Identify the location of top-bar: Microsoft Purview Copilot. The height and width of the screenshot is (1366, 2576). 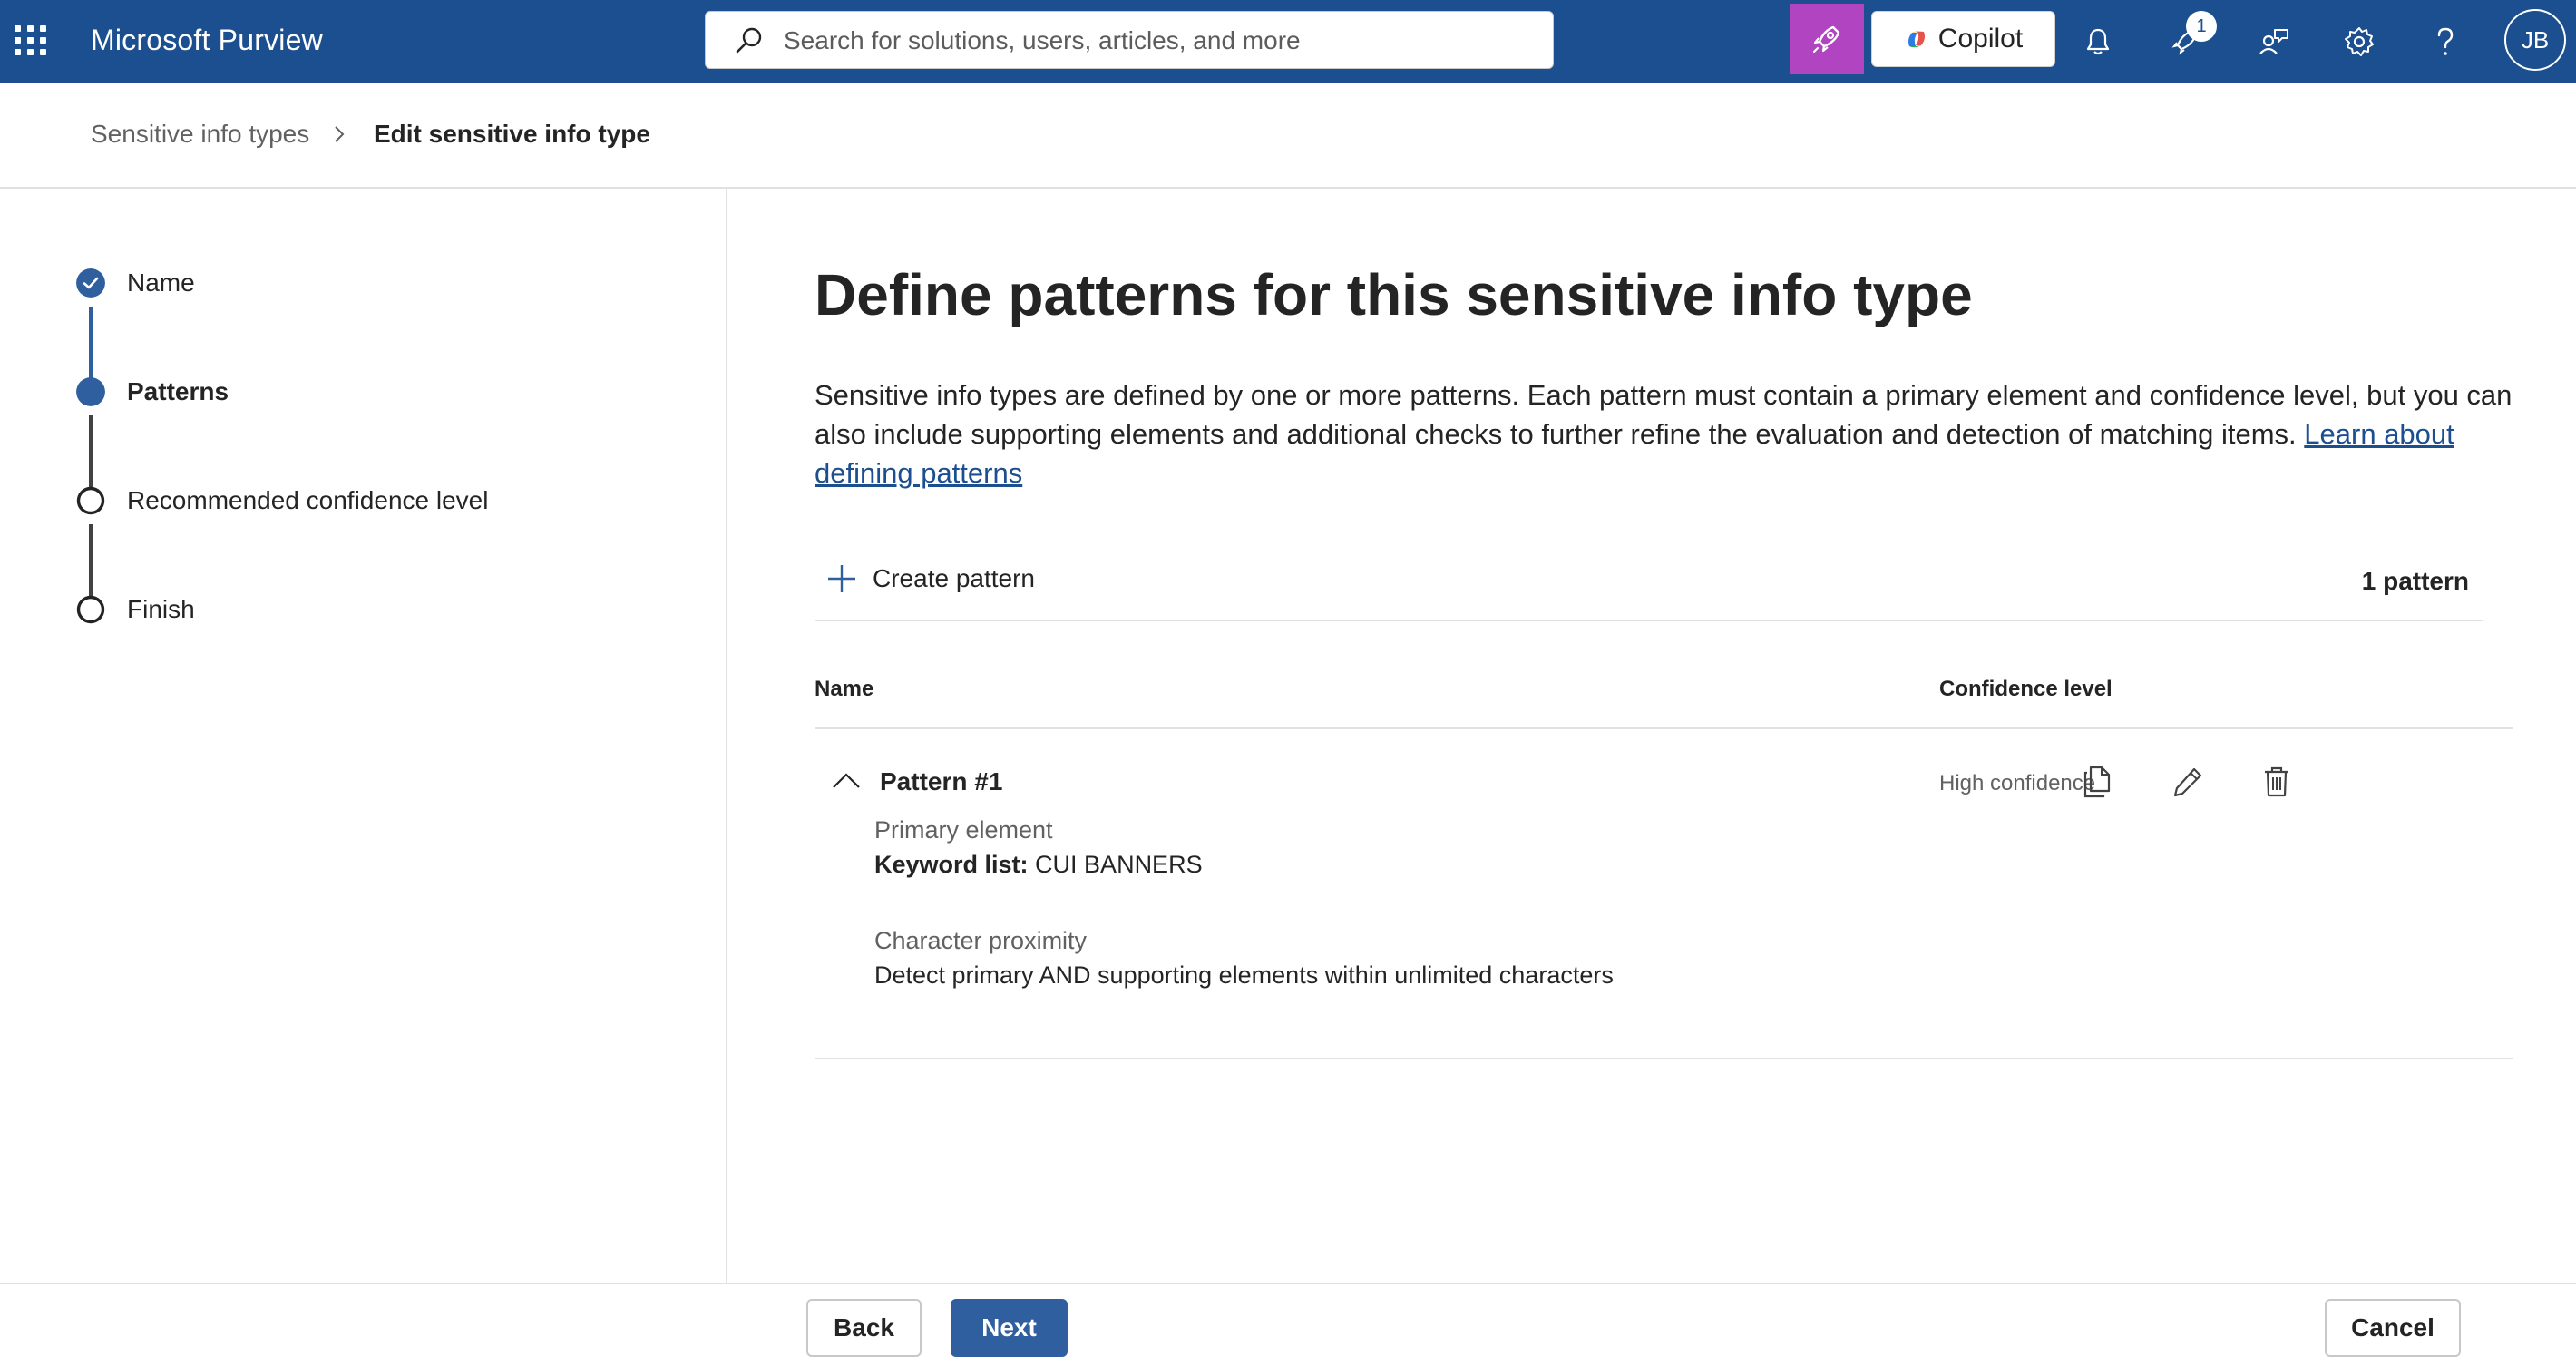
(1288, 41).